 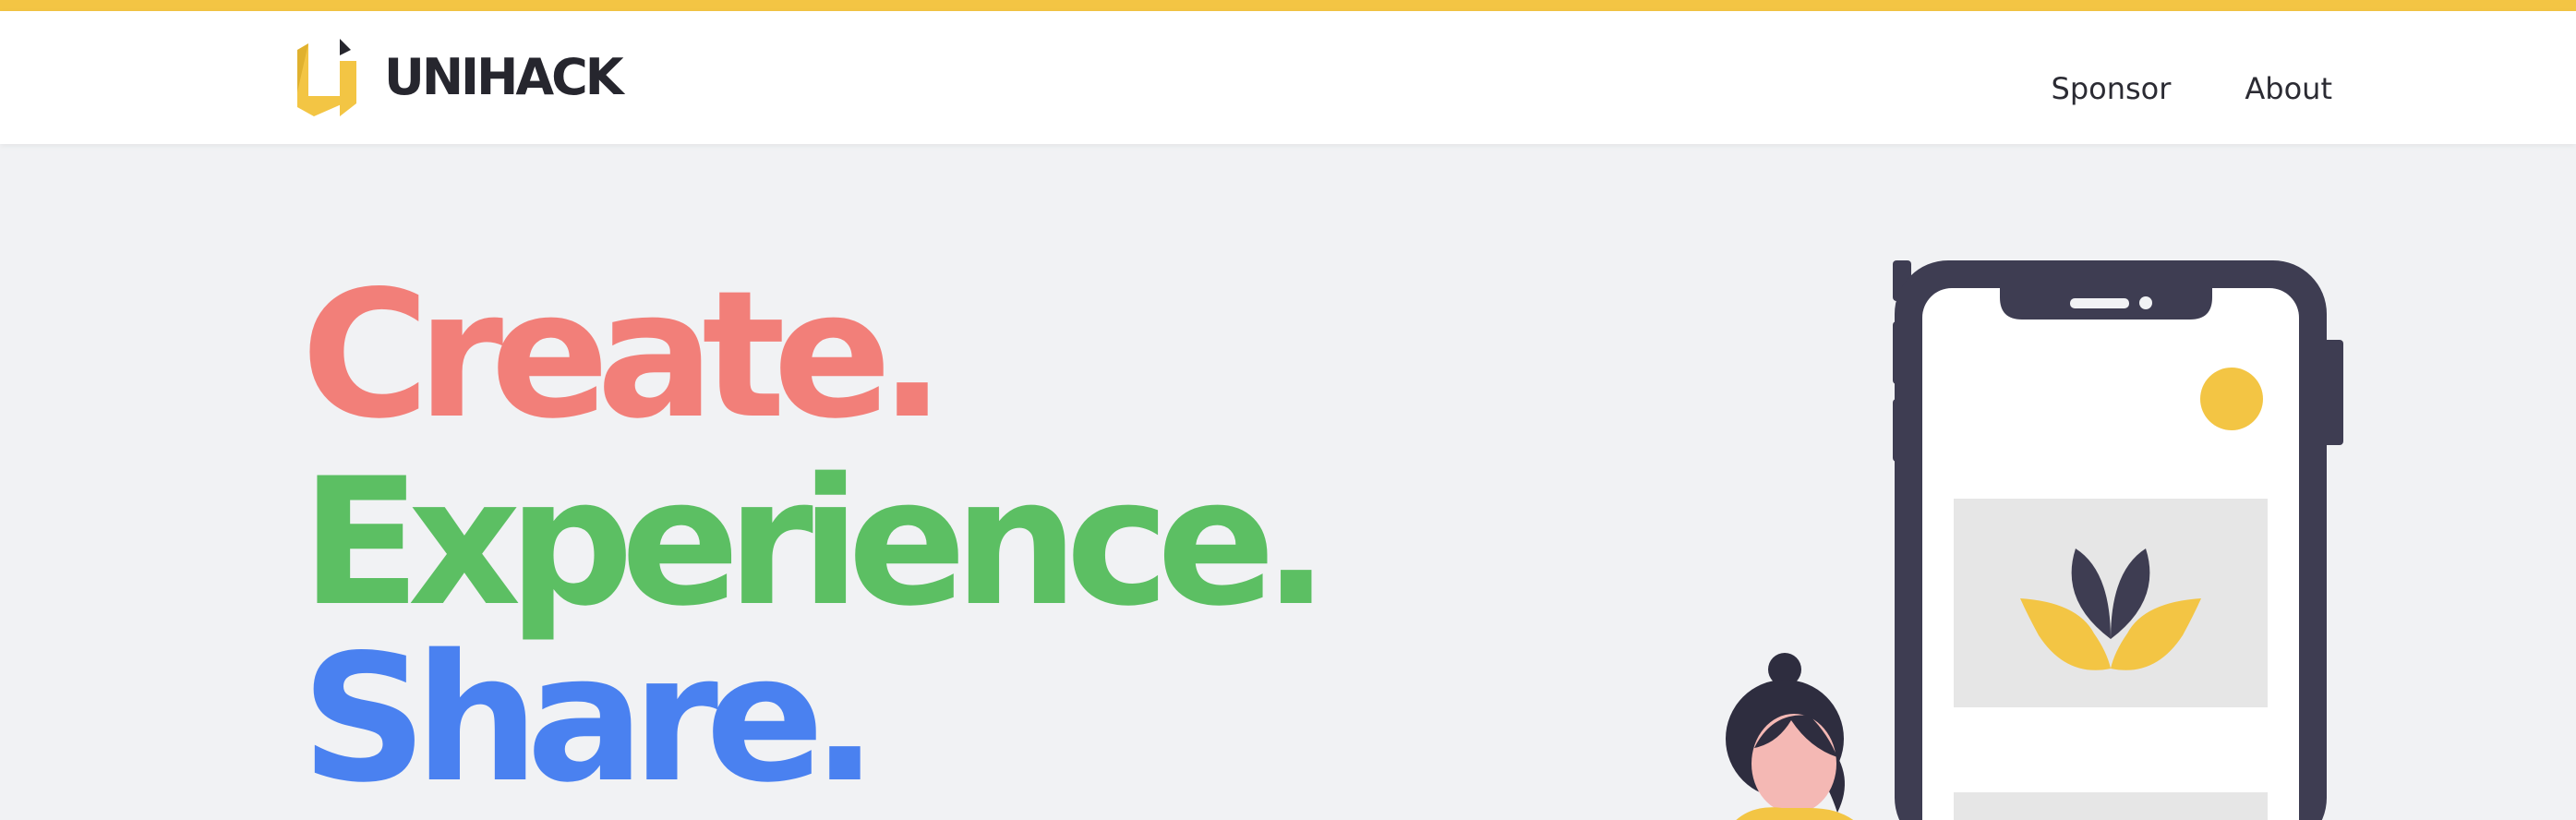 What do you see at coordinates (589, 718) in the screenshot?
I see `hero-line-share: Share.` at bounding box center [589, 718].